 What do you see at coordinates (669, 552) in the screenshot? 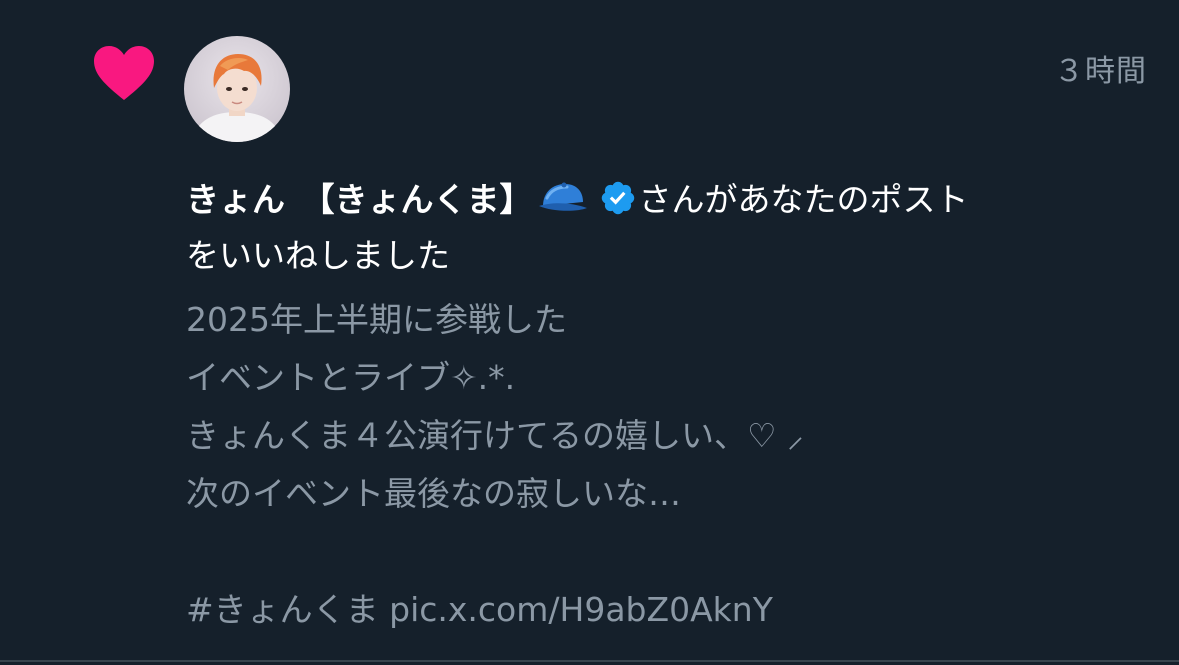
I see `post-blank-line` at bounding box center [669, 552].